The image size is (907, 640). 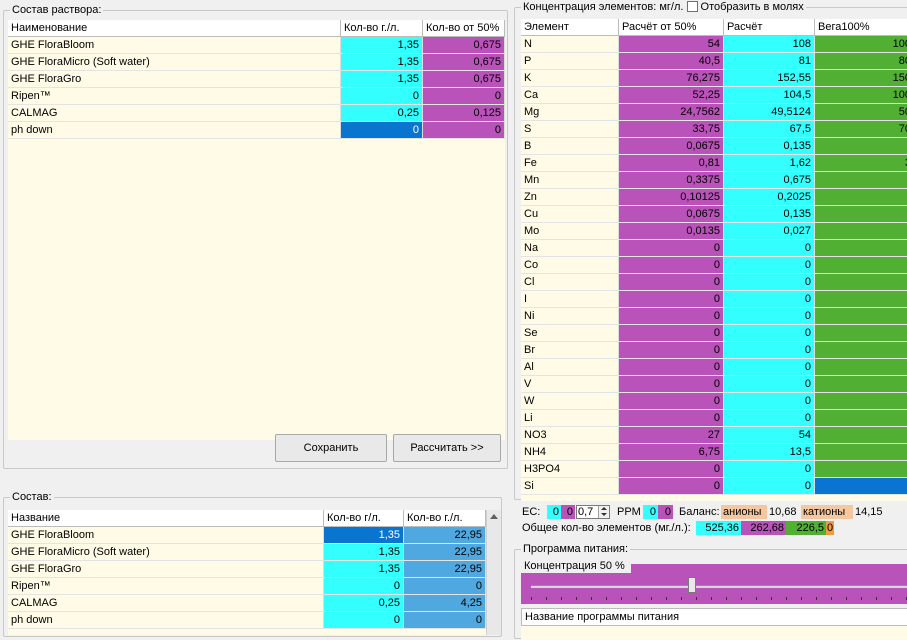 What do you see at coordinates (671, 163) in the screenshot?
I see `row-half: 0,81` at bounding box center [671, 163].